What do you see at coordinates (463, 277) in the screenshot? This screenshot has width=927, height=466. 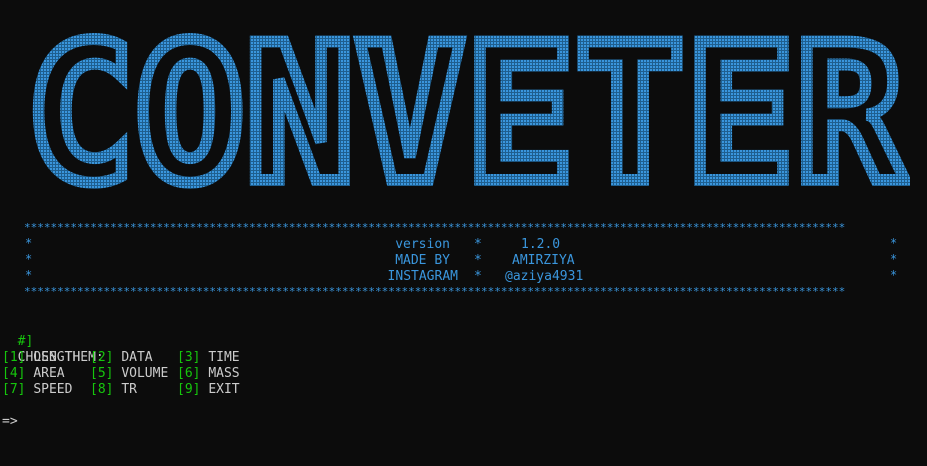 I see `info-row-instagram: INSTAGRAM * @aziya4931` at bounding box center [463, 277].